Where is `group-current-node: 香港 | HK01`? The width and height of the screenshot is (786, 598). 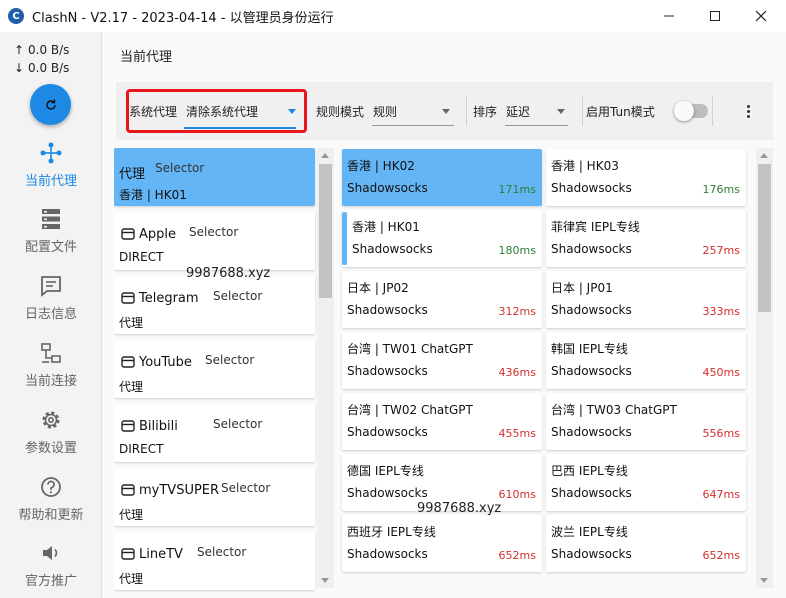 group-current-node: 香港 | HK01 is located at coordinates (153, 195).